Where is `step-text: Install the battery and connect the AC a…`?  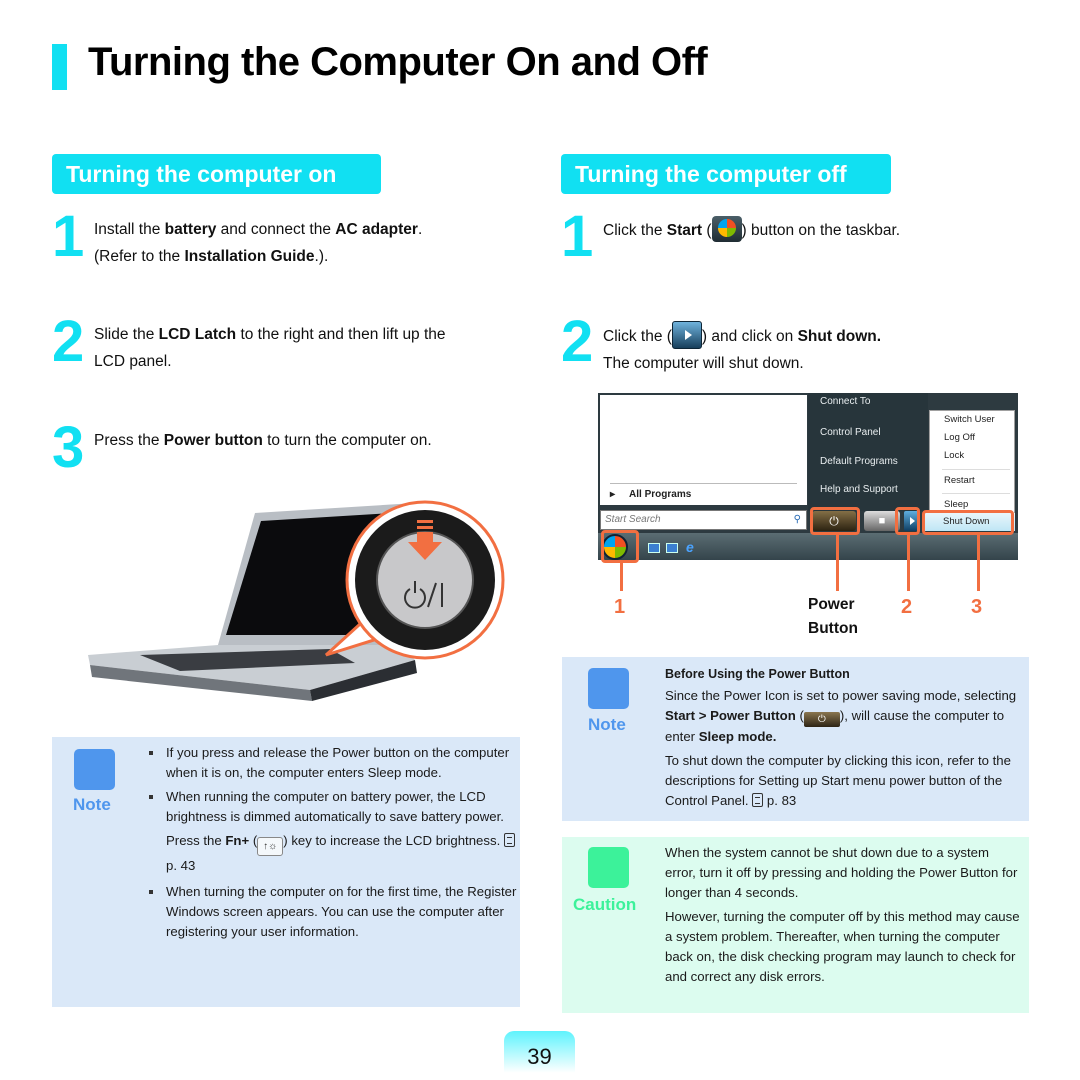 step-text: Install the battery and connect the AC a… is located at coordinates (258, 243).